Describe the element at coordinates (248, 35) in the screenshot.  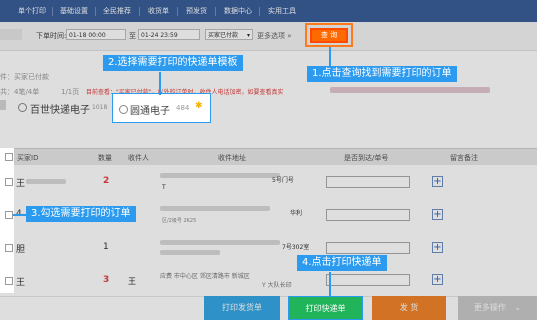
I see `chevron-down-icon: ▾` at that location.